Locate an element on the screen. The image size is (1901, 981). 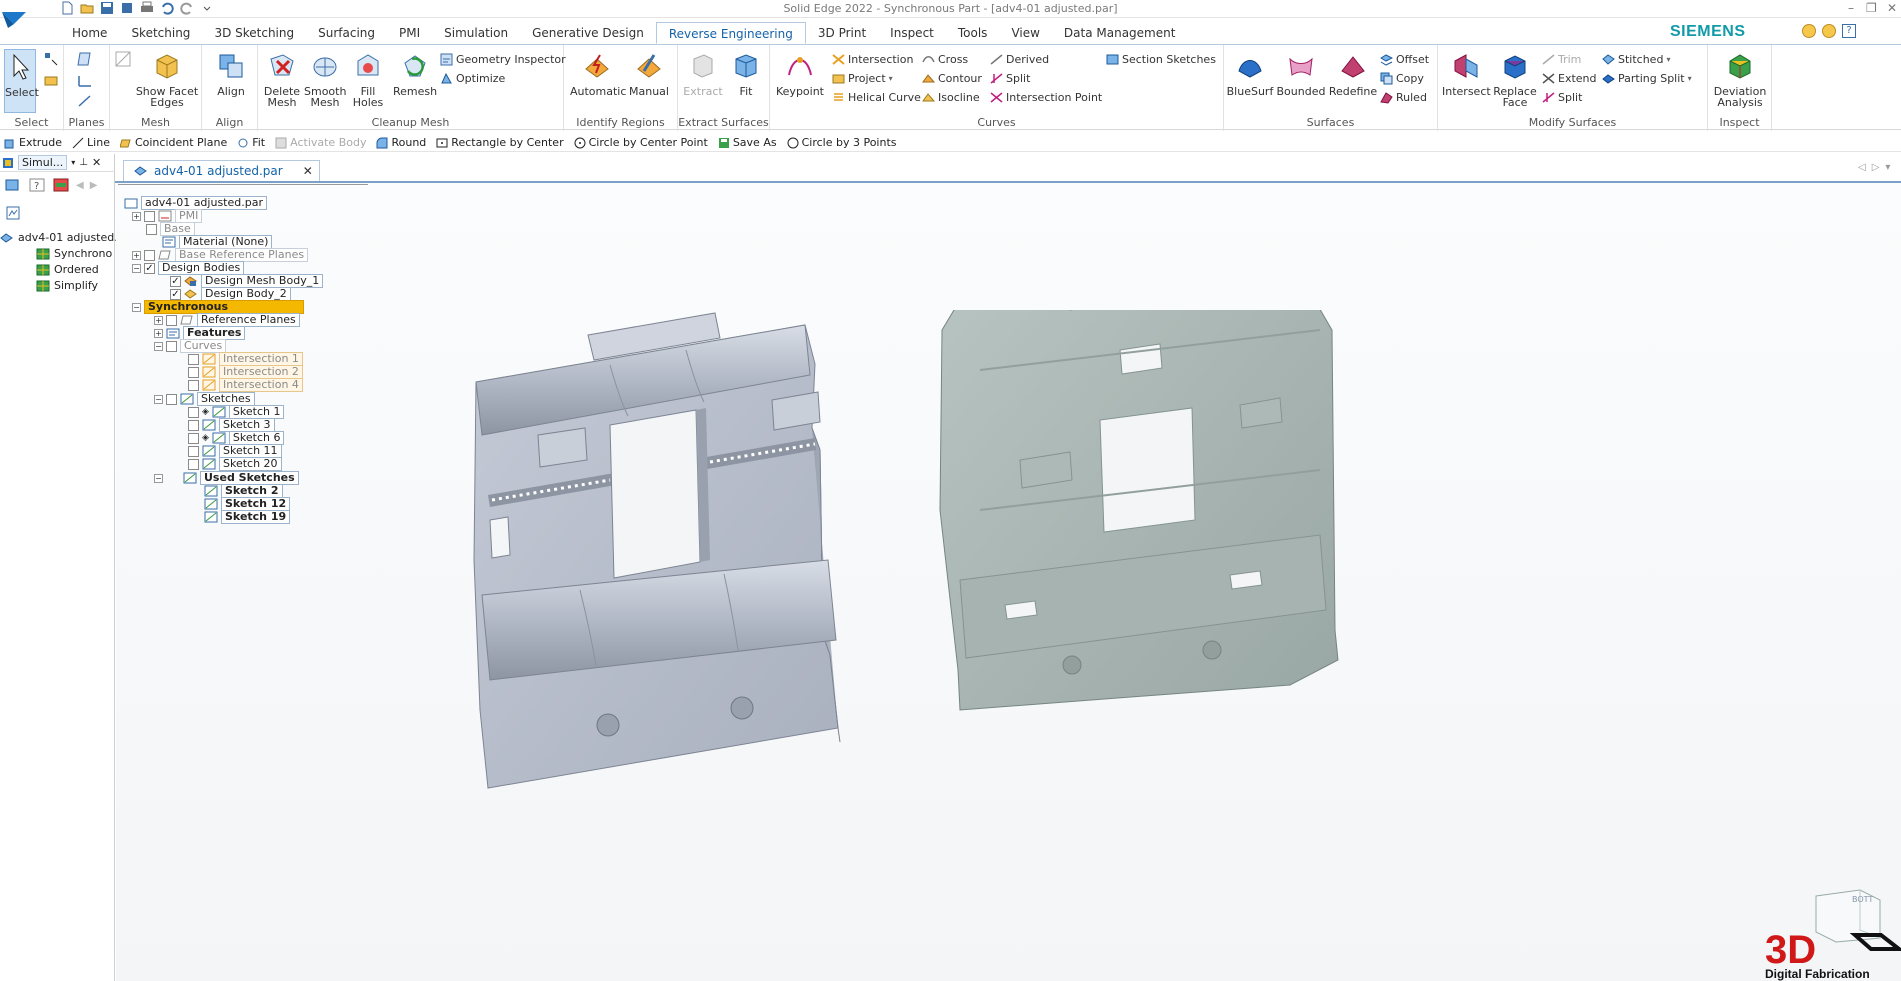
delete-mesh-button: Delete Mesh is located at coordinates (282, 79).